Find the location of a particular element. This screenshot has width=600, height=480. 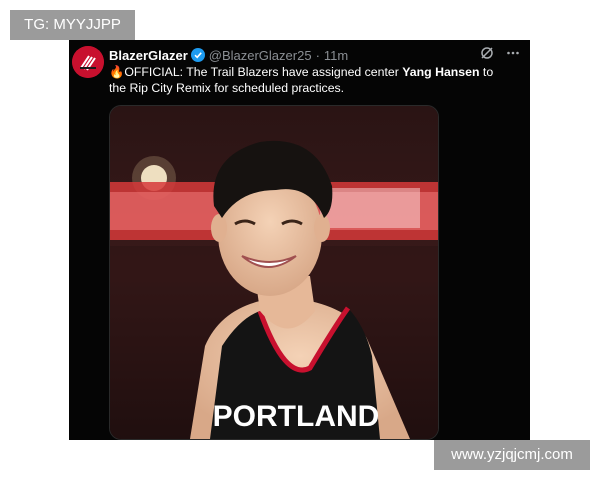

site-watermark: www.yzjqjcmj.com is located at coordinates (512, 455).